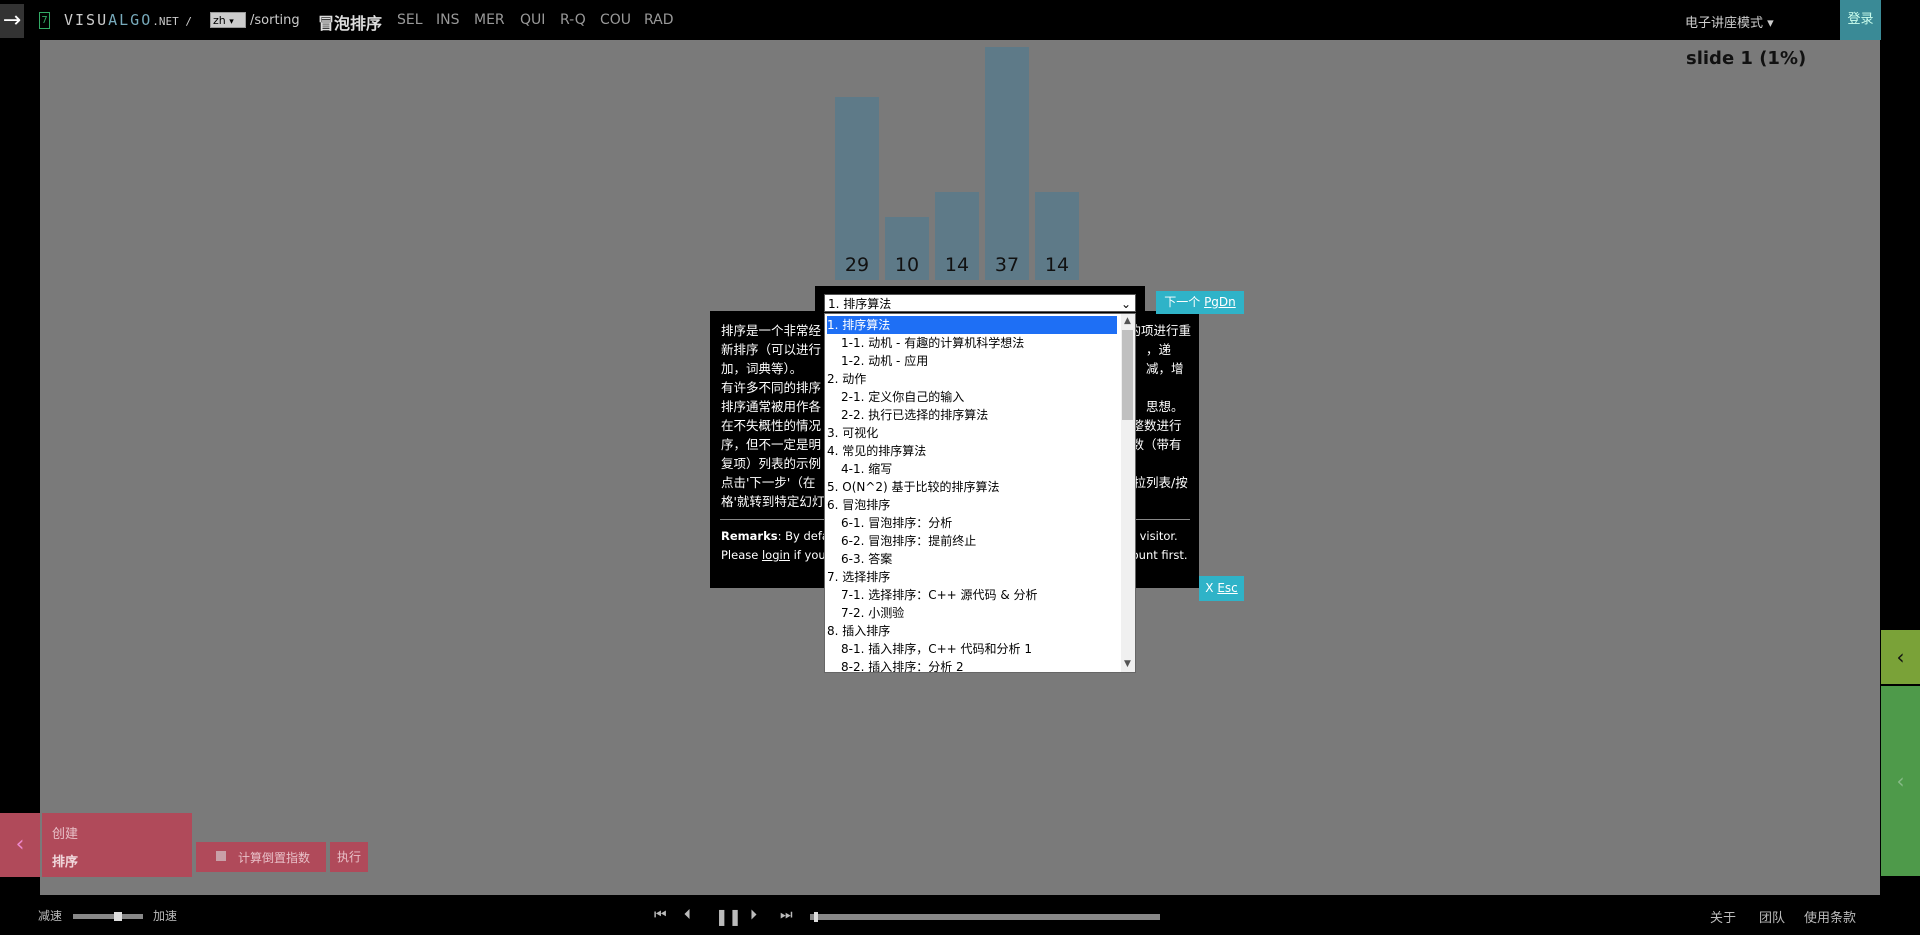 The width and height of the screenshot is (1920, 935). What do you see at coordinates (221, 856) in the screenshot?
I see `inversion-checkbox` at bounding box center [221, 856].